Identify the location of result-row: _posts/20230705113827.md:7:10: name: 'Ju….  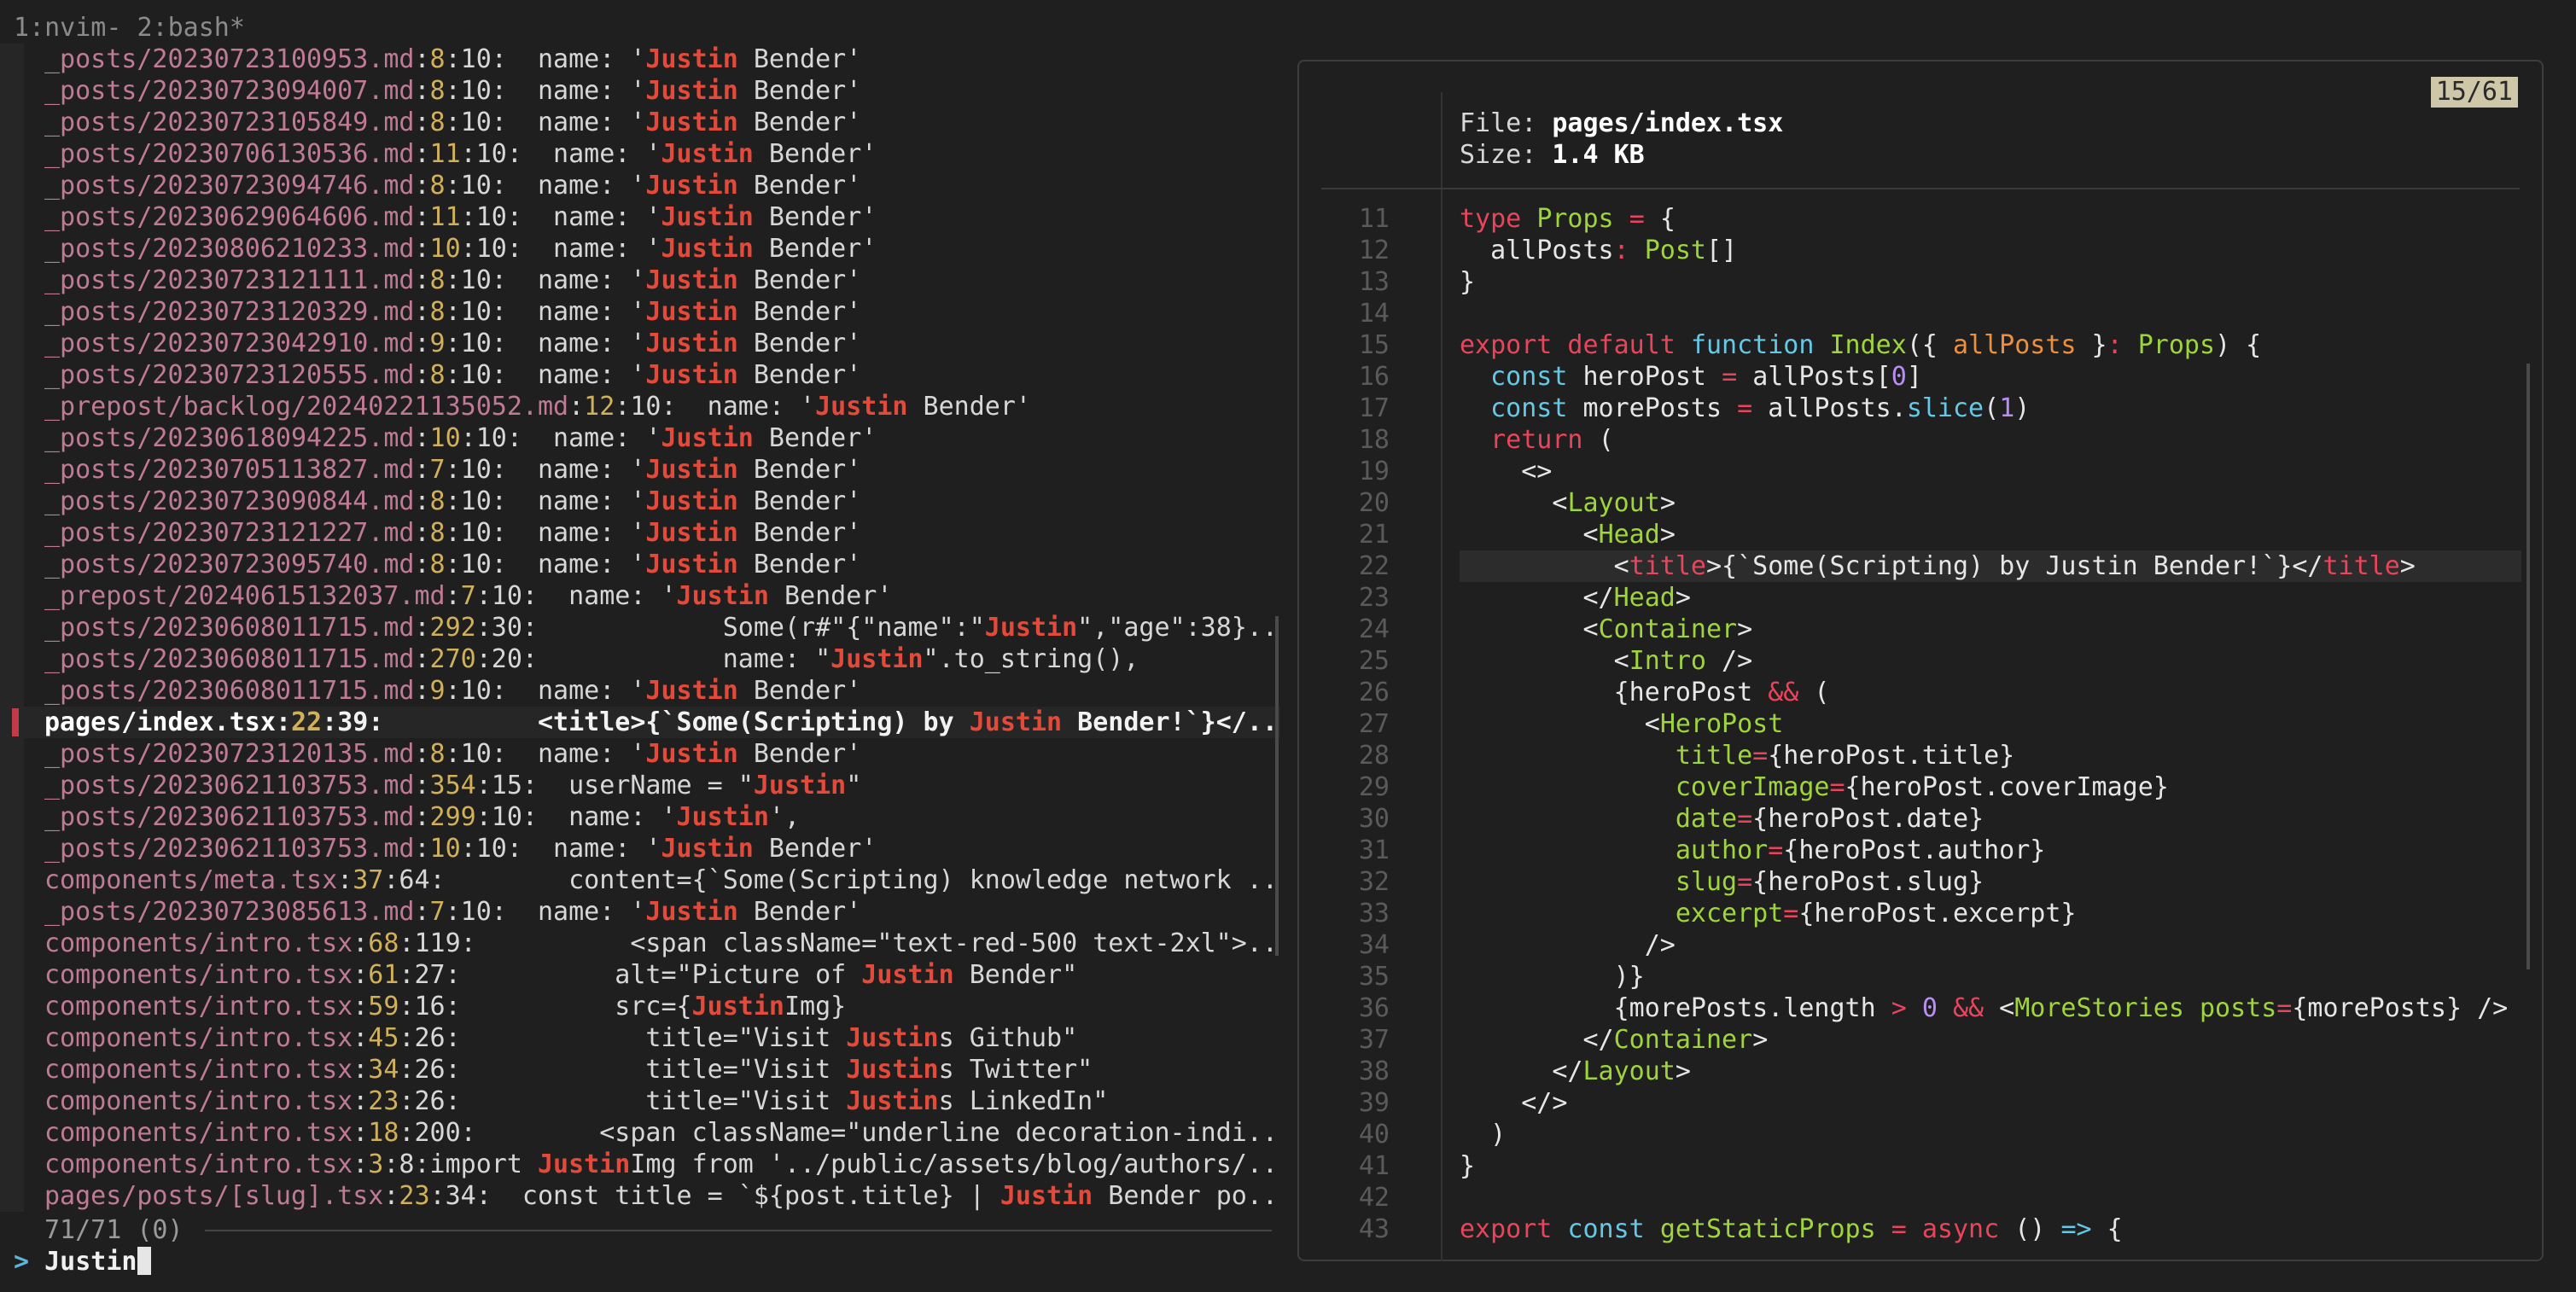
(640, 470).